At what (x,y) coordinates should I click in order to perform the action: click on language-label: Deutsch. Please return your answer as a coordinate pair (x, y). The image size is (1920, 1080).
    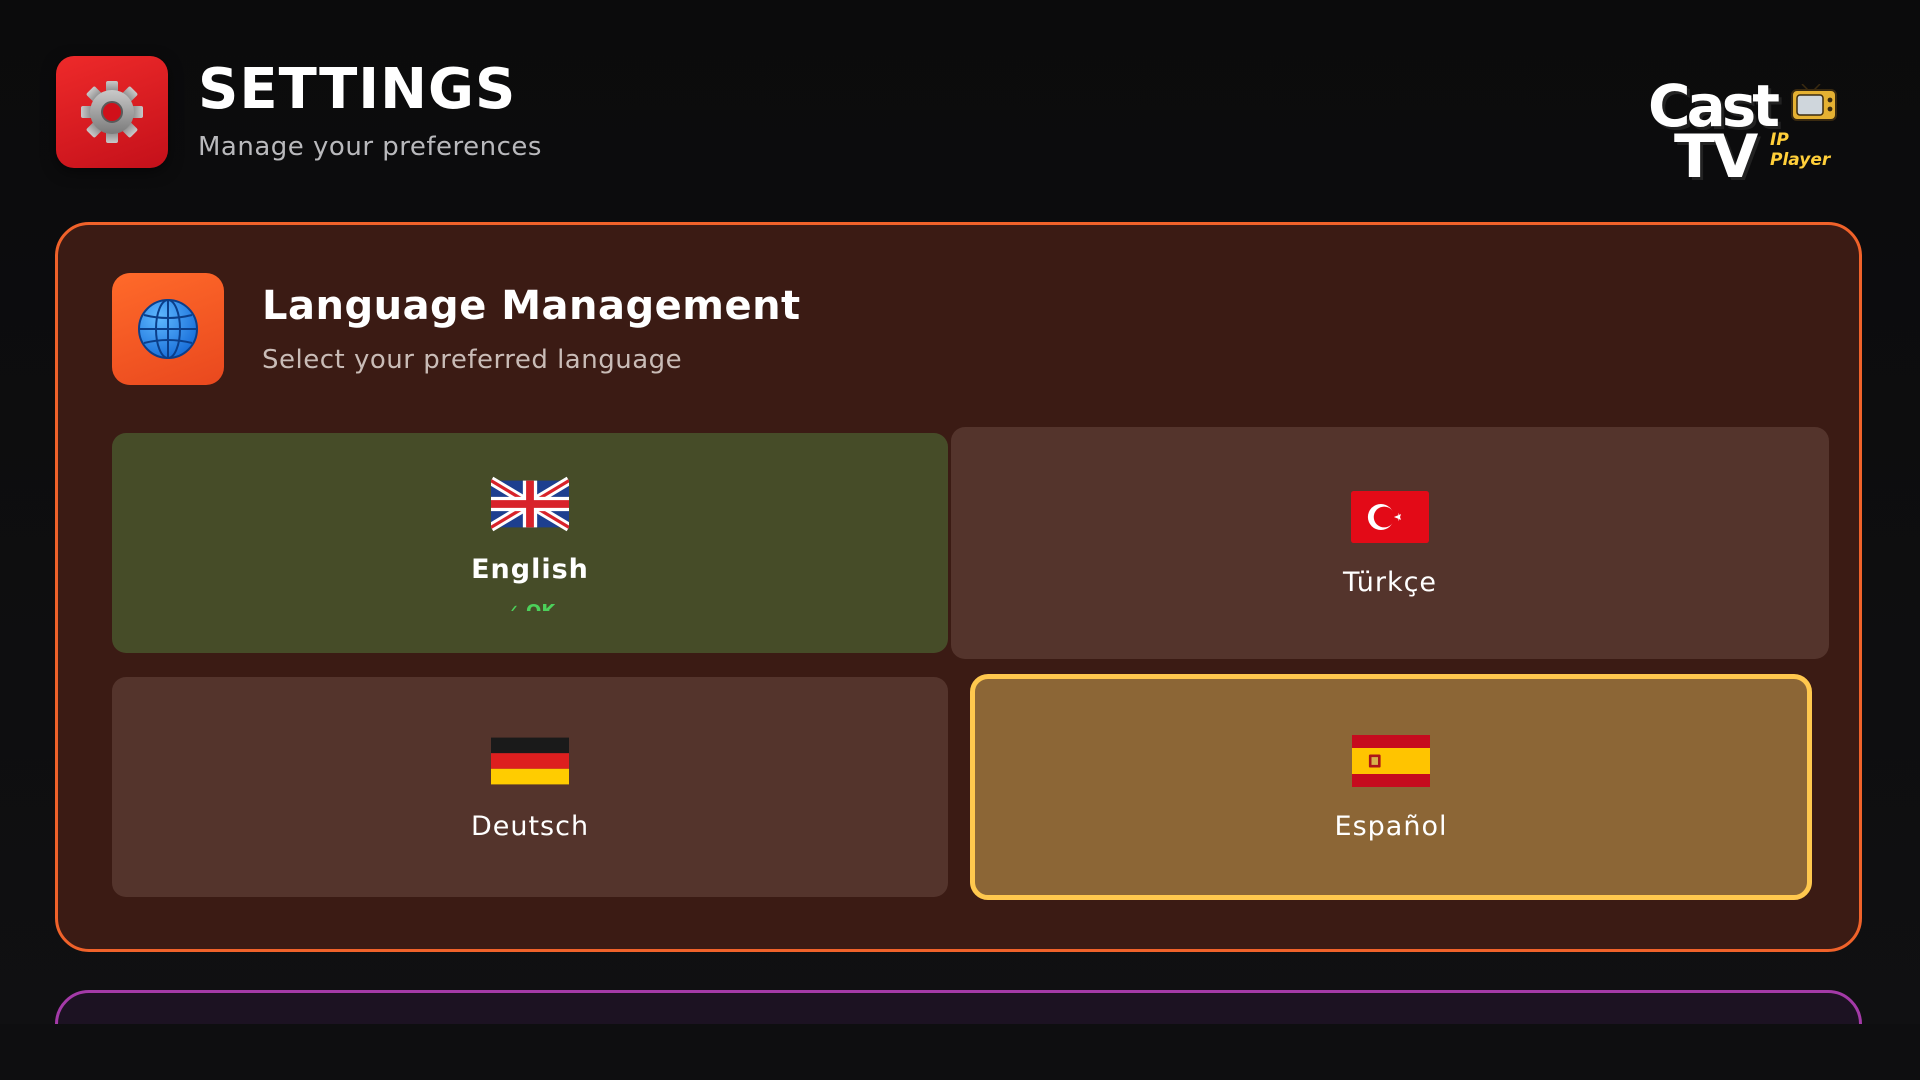
    Looking at the image, I should click on (530, 826).